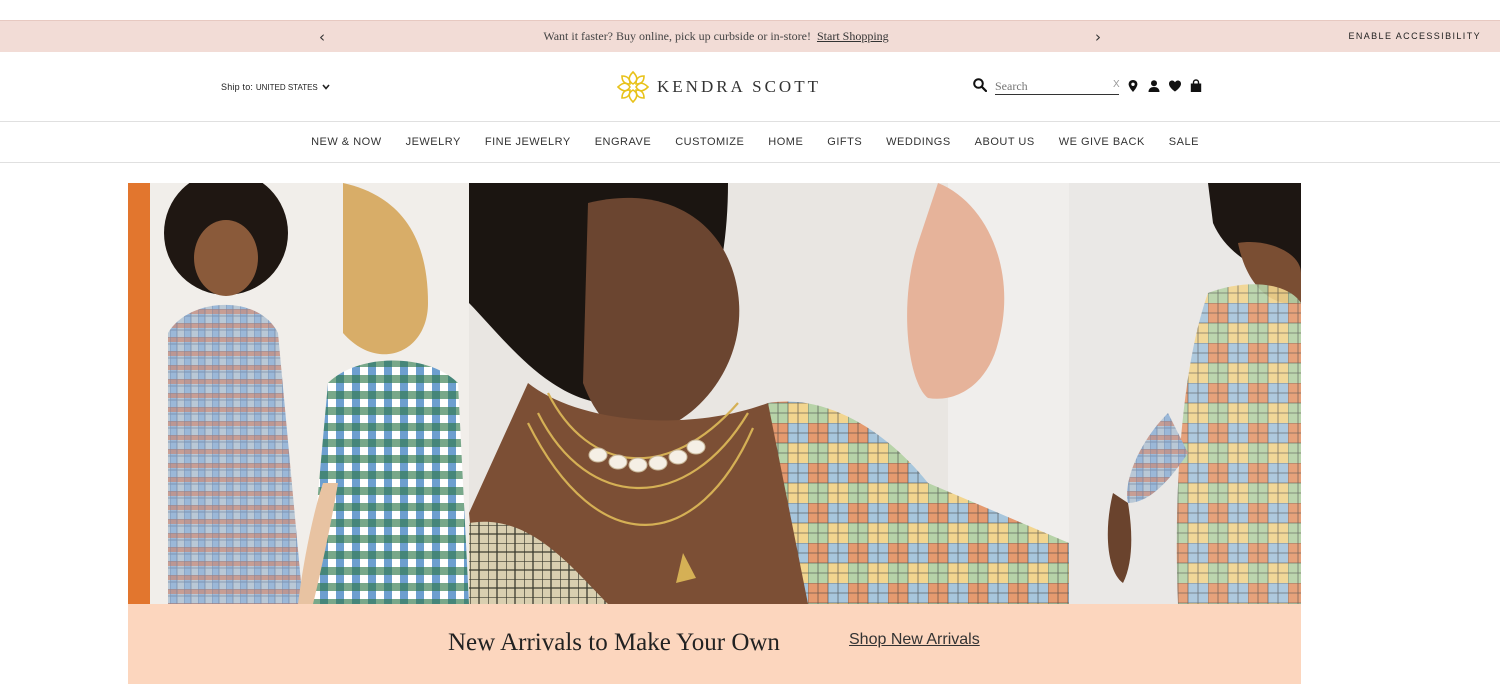 The width and height of the screenshot is (1500, 696). I want to click on nav-item-we-give-back: WE GIVE BACK, so click(1102, 142).